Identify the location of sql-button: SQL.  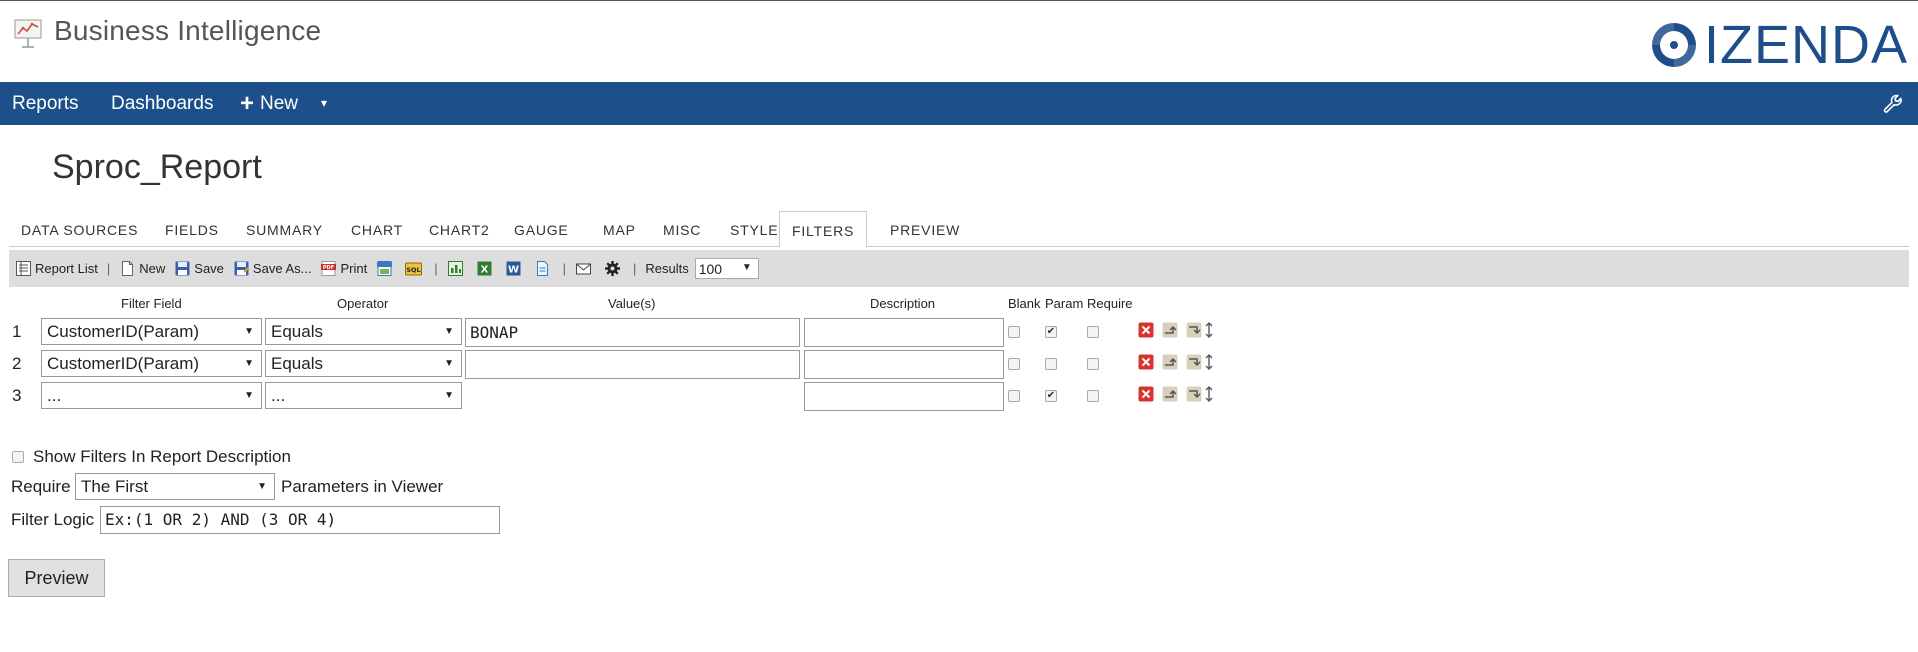
(415, 268).